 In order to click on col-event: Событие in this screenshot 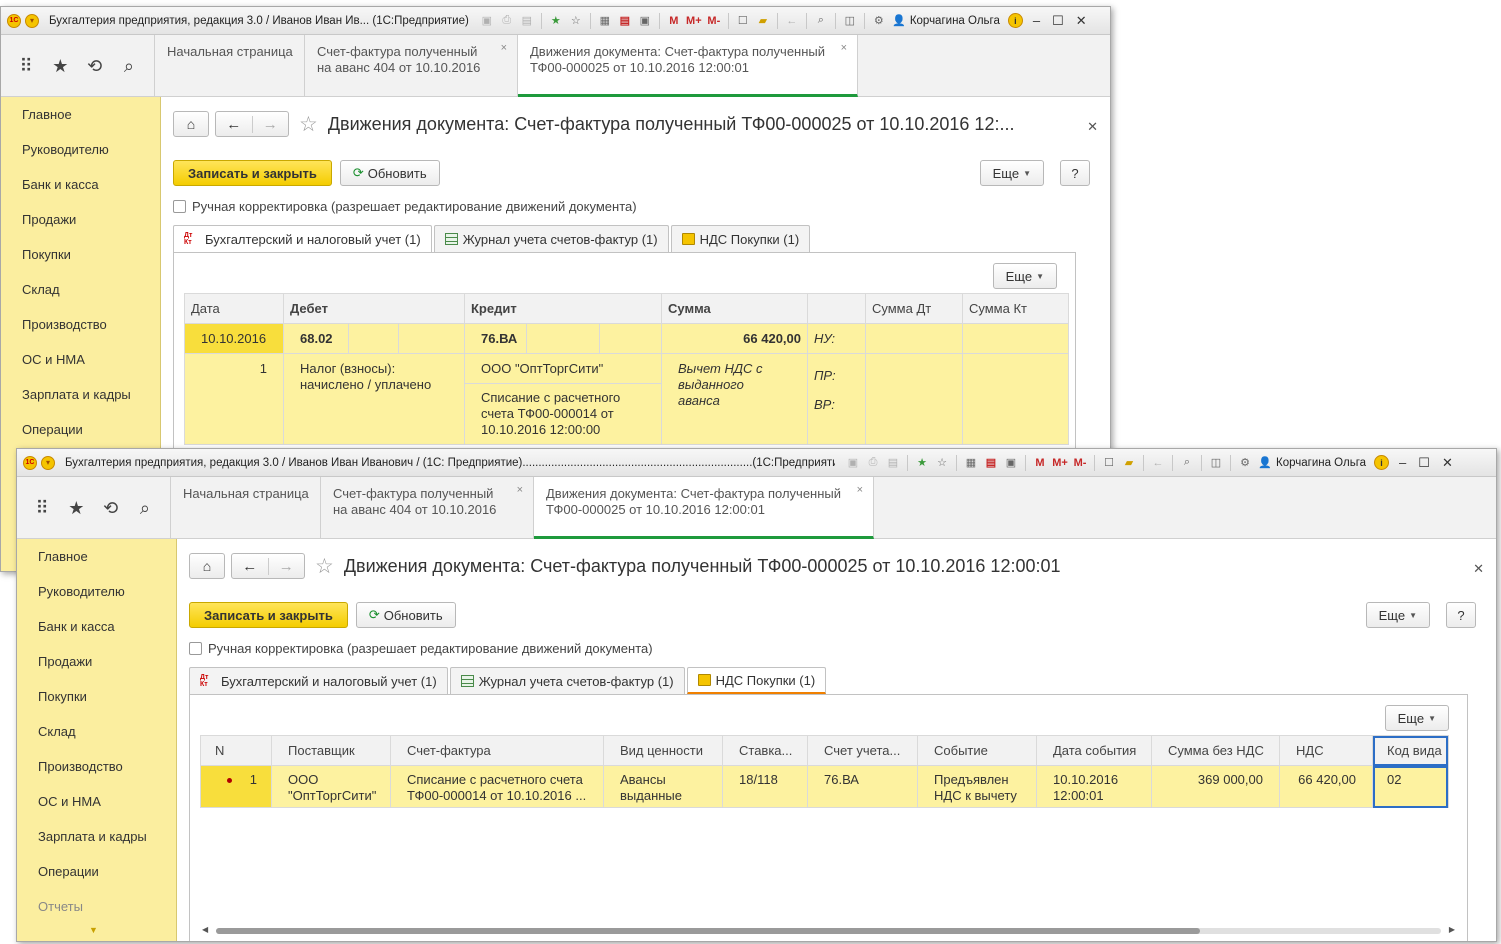, I will do `click(977, 750)`.